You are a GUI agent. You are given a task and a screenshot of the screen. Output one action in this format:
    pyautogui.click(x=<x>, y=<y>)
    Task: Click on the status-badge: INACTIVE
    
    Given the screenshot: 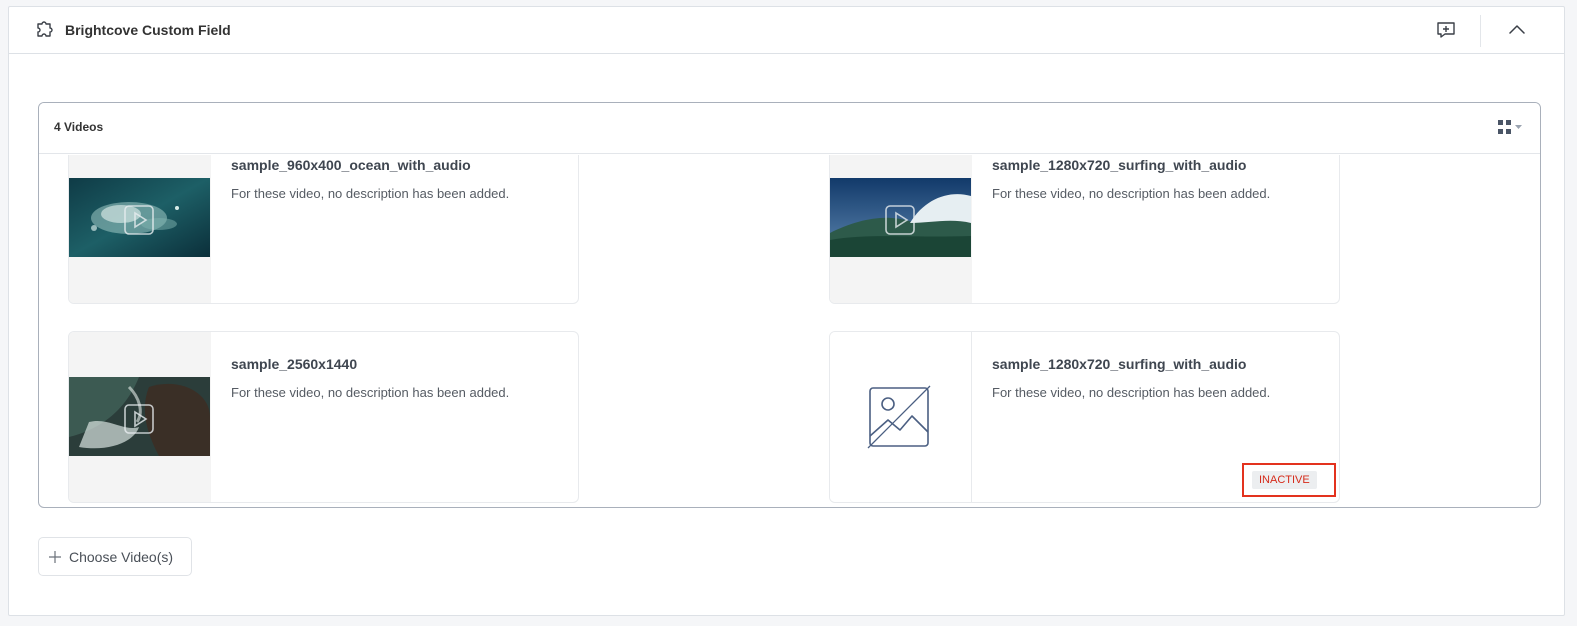 What is the action you would take?
    pyautogui.click(x=1284, y=480)
    